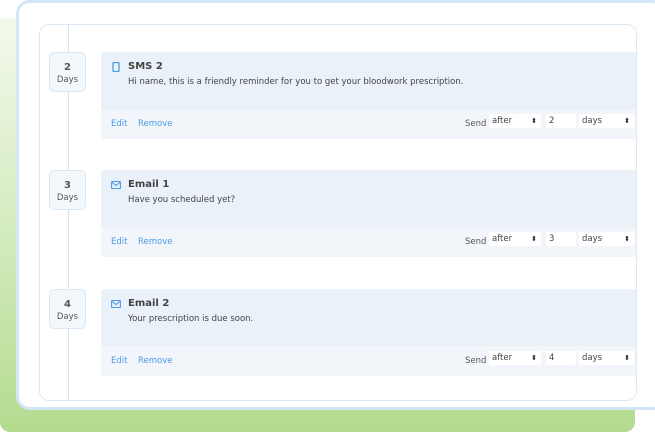 The width and height of the screenshot is (655, 433). Describe the element at coordinates (561, 239) in the screenshot. I see `amount-input: 3` at that location.